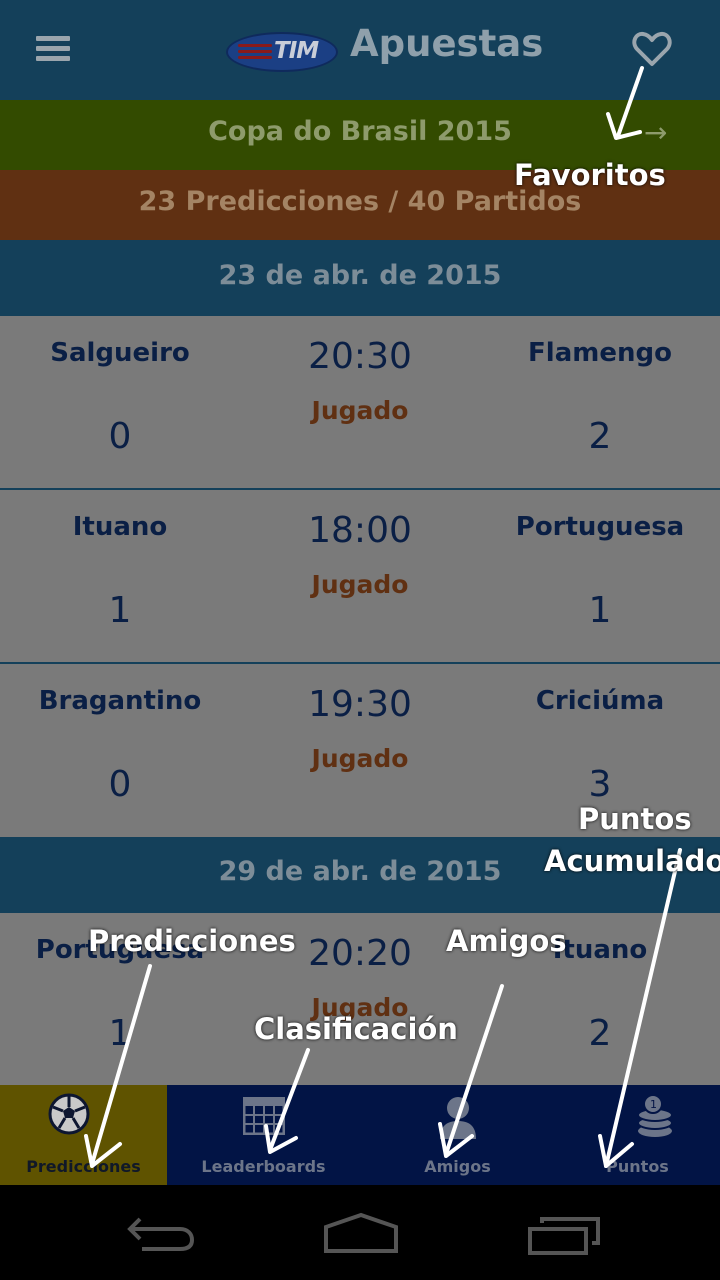  What do you see at coordinates (360, 704) in the screenshot?
I see `match-time: 19:30` at bounding box center [360, 704].